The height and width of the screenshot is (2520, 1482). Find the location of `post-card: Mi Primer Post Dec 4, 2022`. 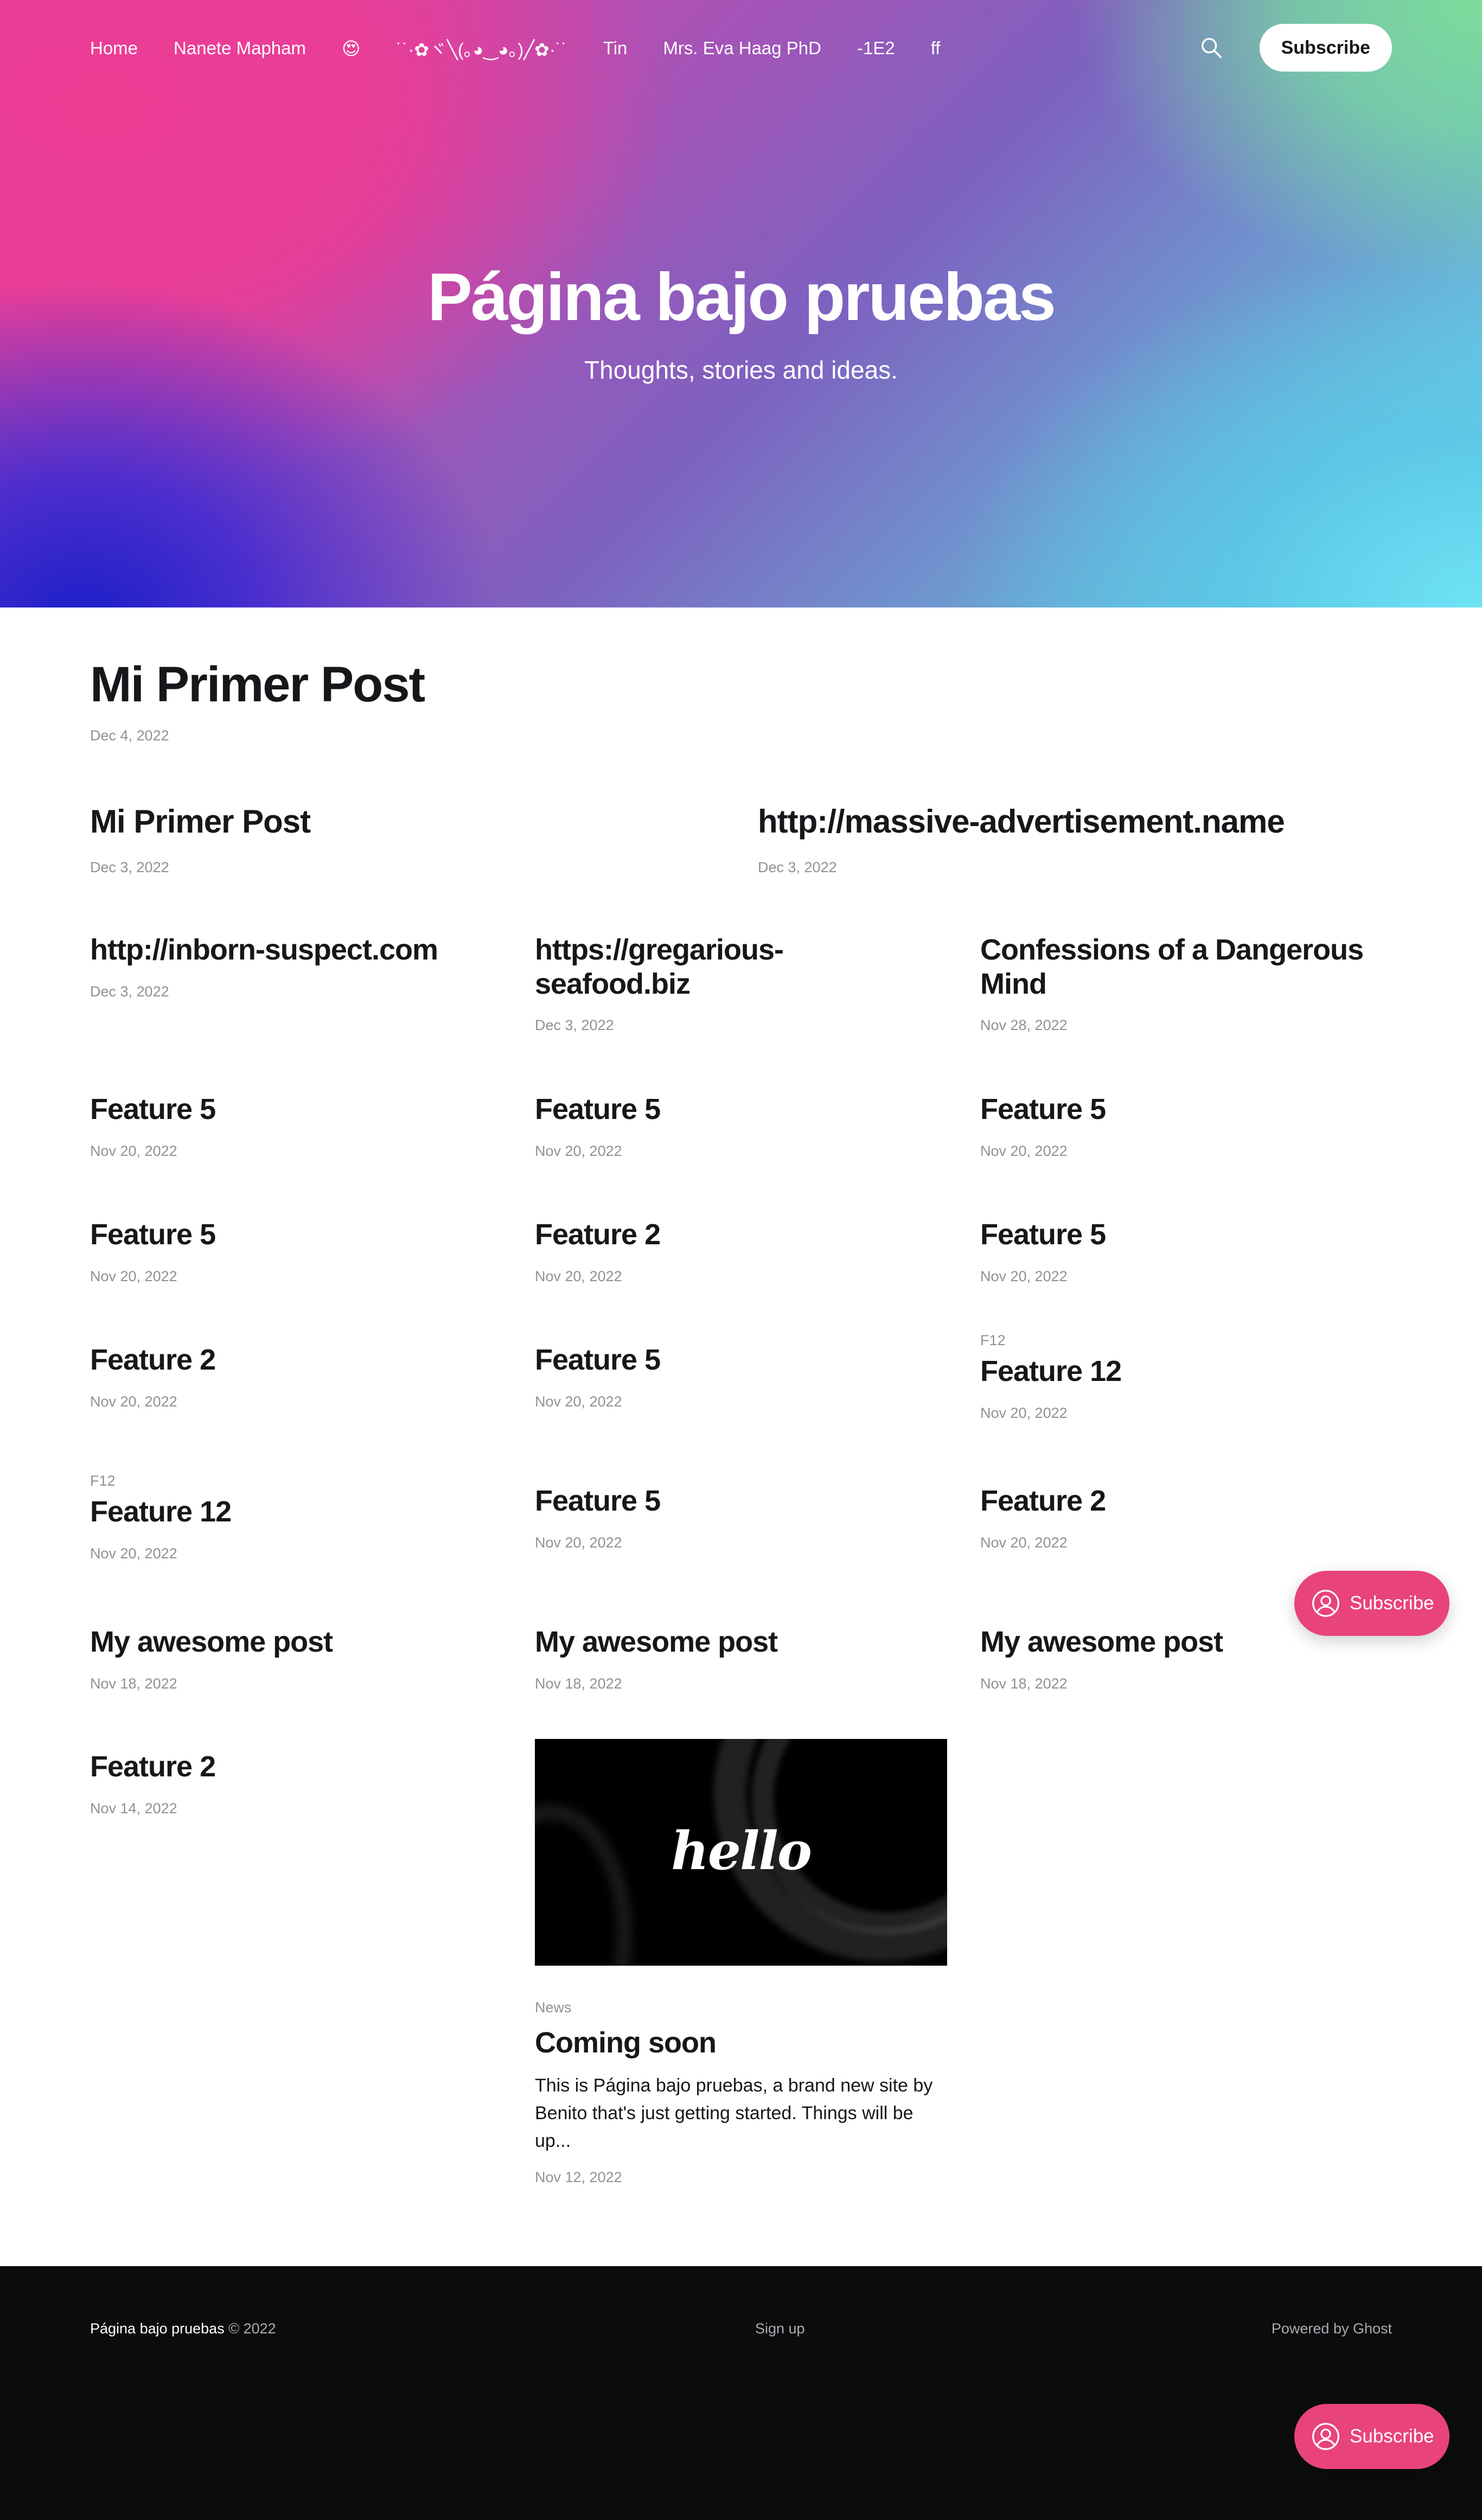

post-card: Mi Primer Post Dec 4, 2022 is located at coordinates (741, 700).